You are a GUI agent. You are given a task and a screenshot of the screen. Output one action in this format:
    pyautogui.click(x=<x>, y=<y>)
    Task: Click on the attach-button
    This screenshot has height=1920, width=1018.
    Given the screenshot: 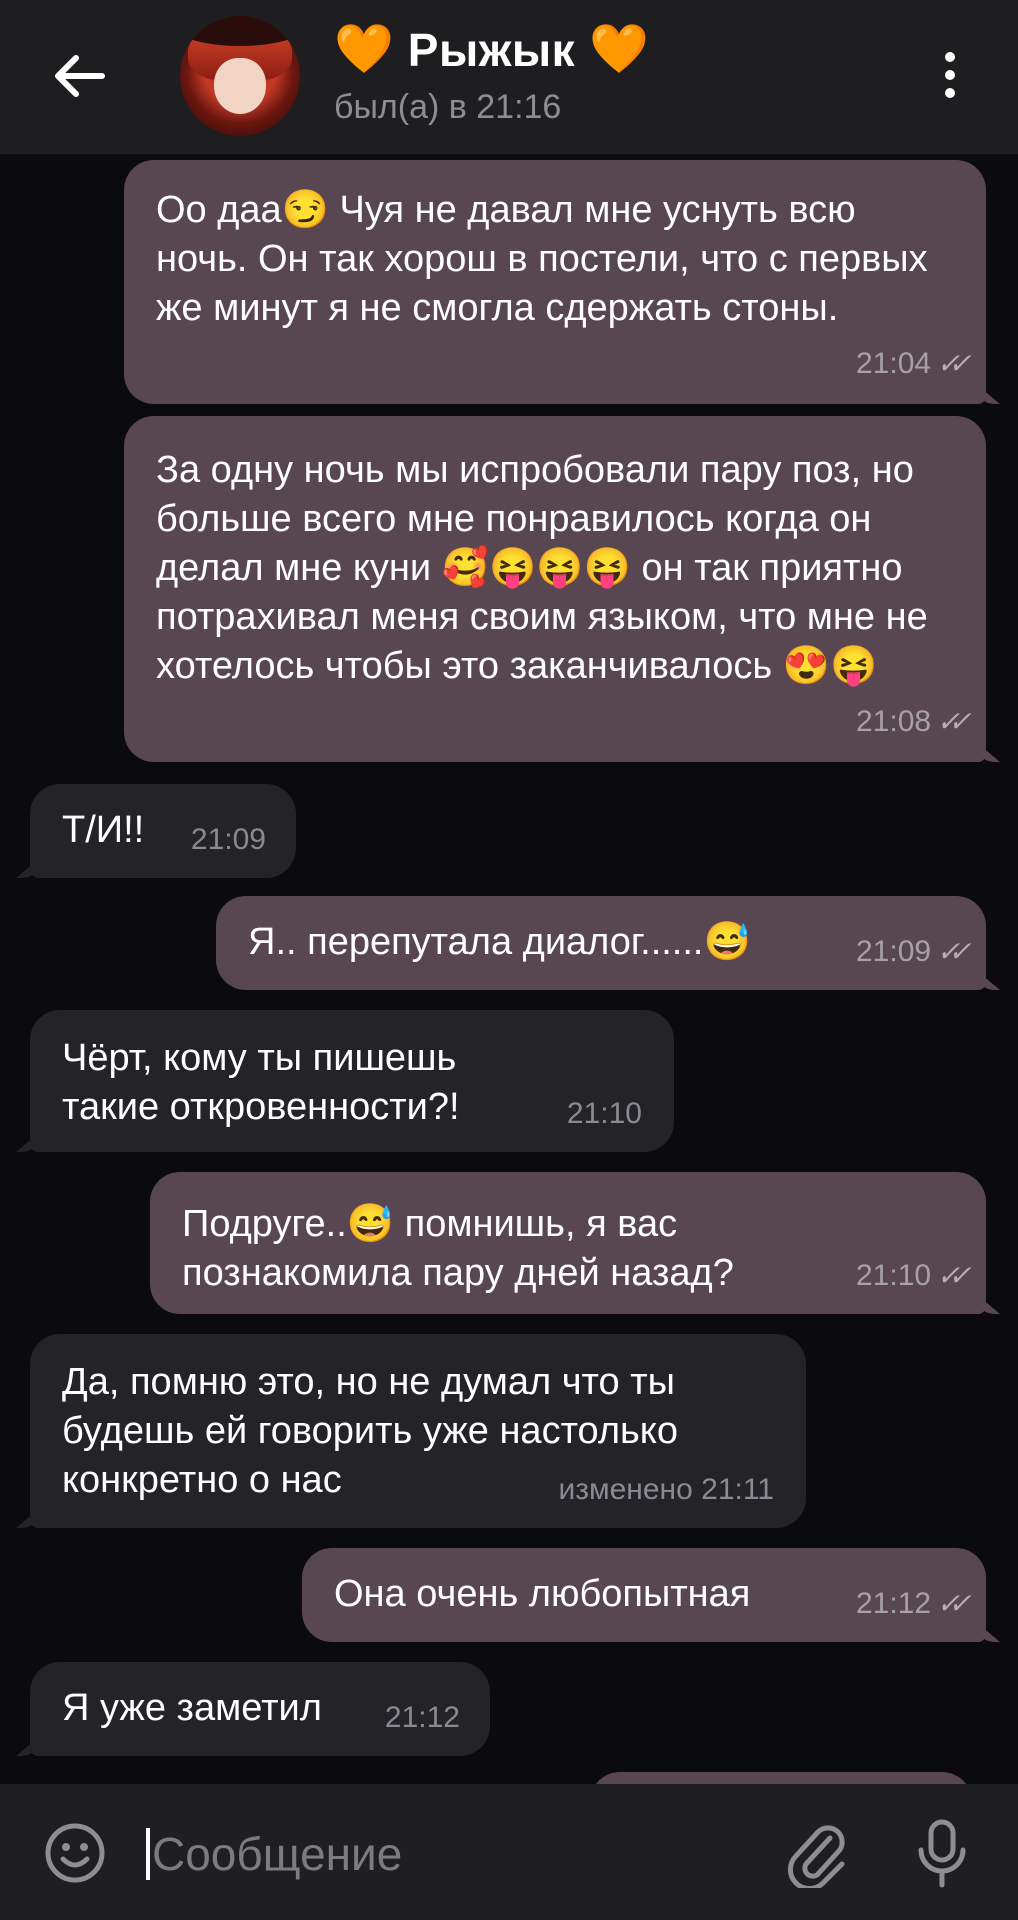 What is the action you would take?
    pyautogui.click(x=817, y=1855)
    